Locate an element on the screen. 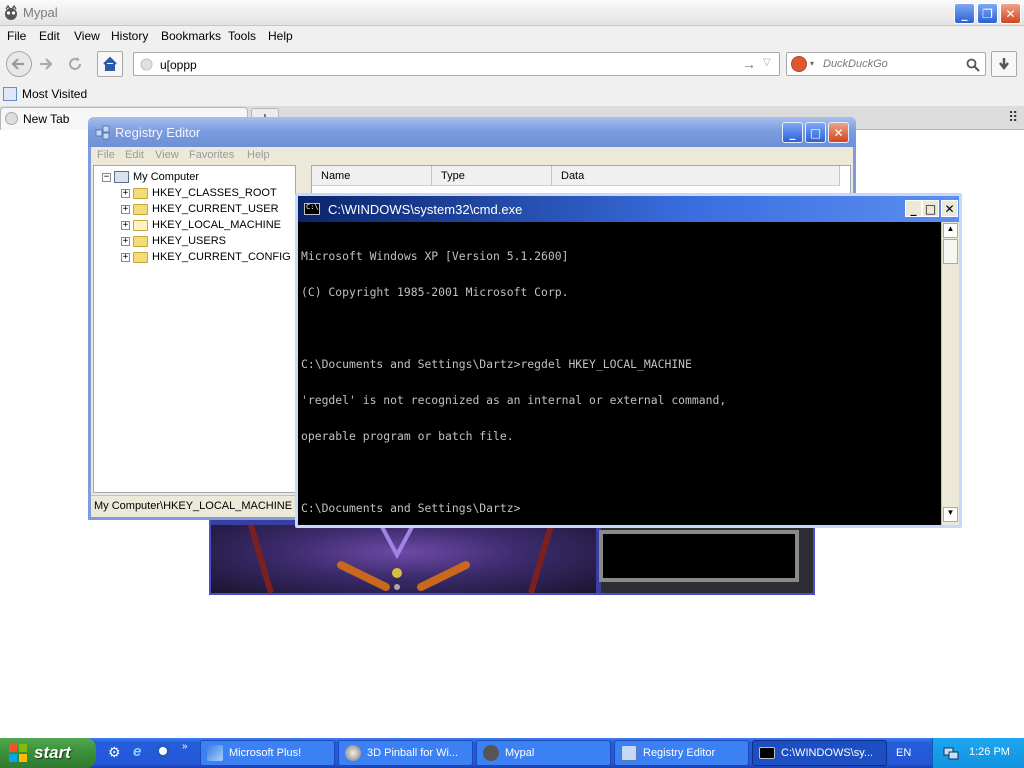 The width and height of the screenshot is (1024, 768). menu-view: View is located at coordinates (87, 36).